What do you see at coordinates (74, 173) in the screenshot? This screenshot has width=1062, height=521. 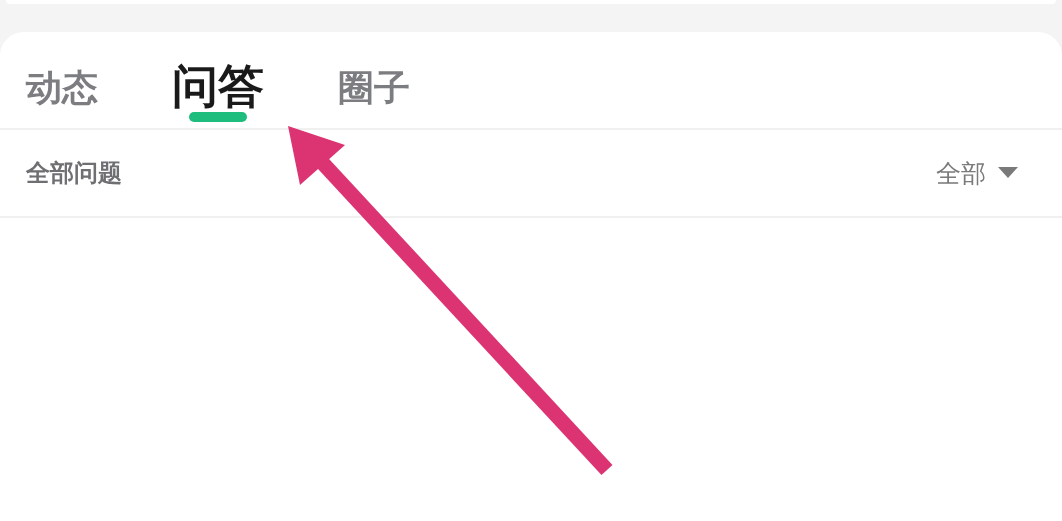 I see `section-title: 全部问题` at bounding box center [74, 173].